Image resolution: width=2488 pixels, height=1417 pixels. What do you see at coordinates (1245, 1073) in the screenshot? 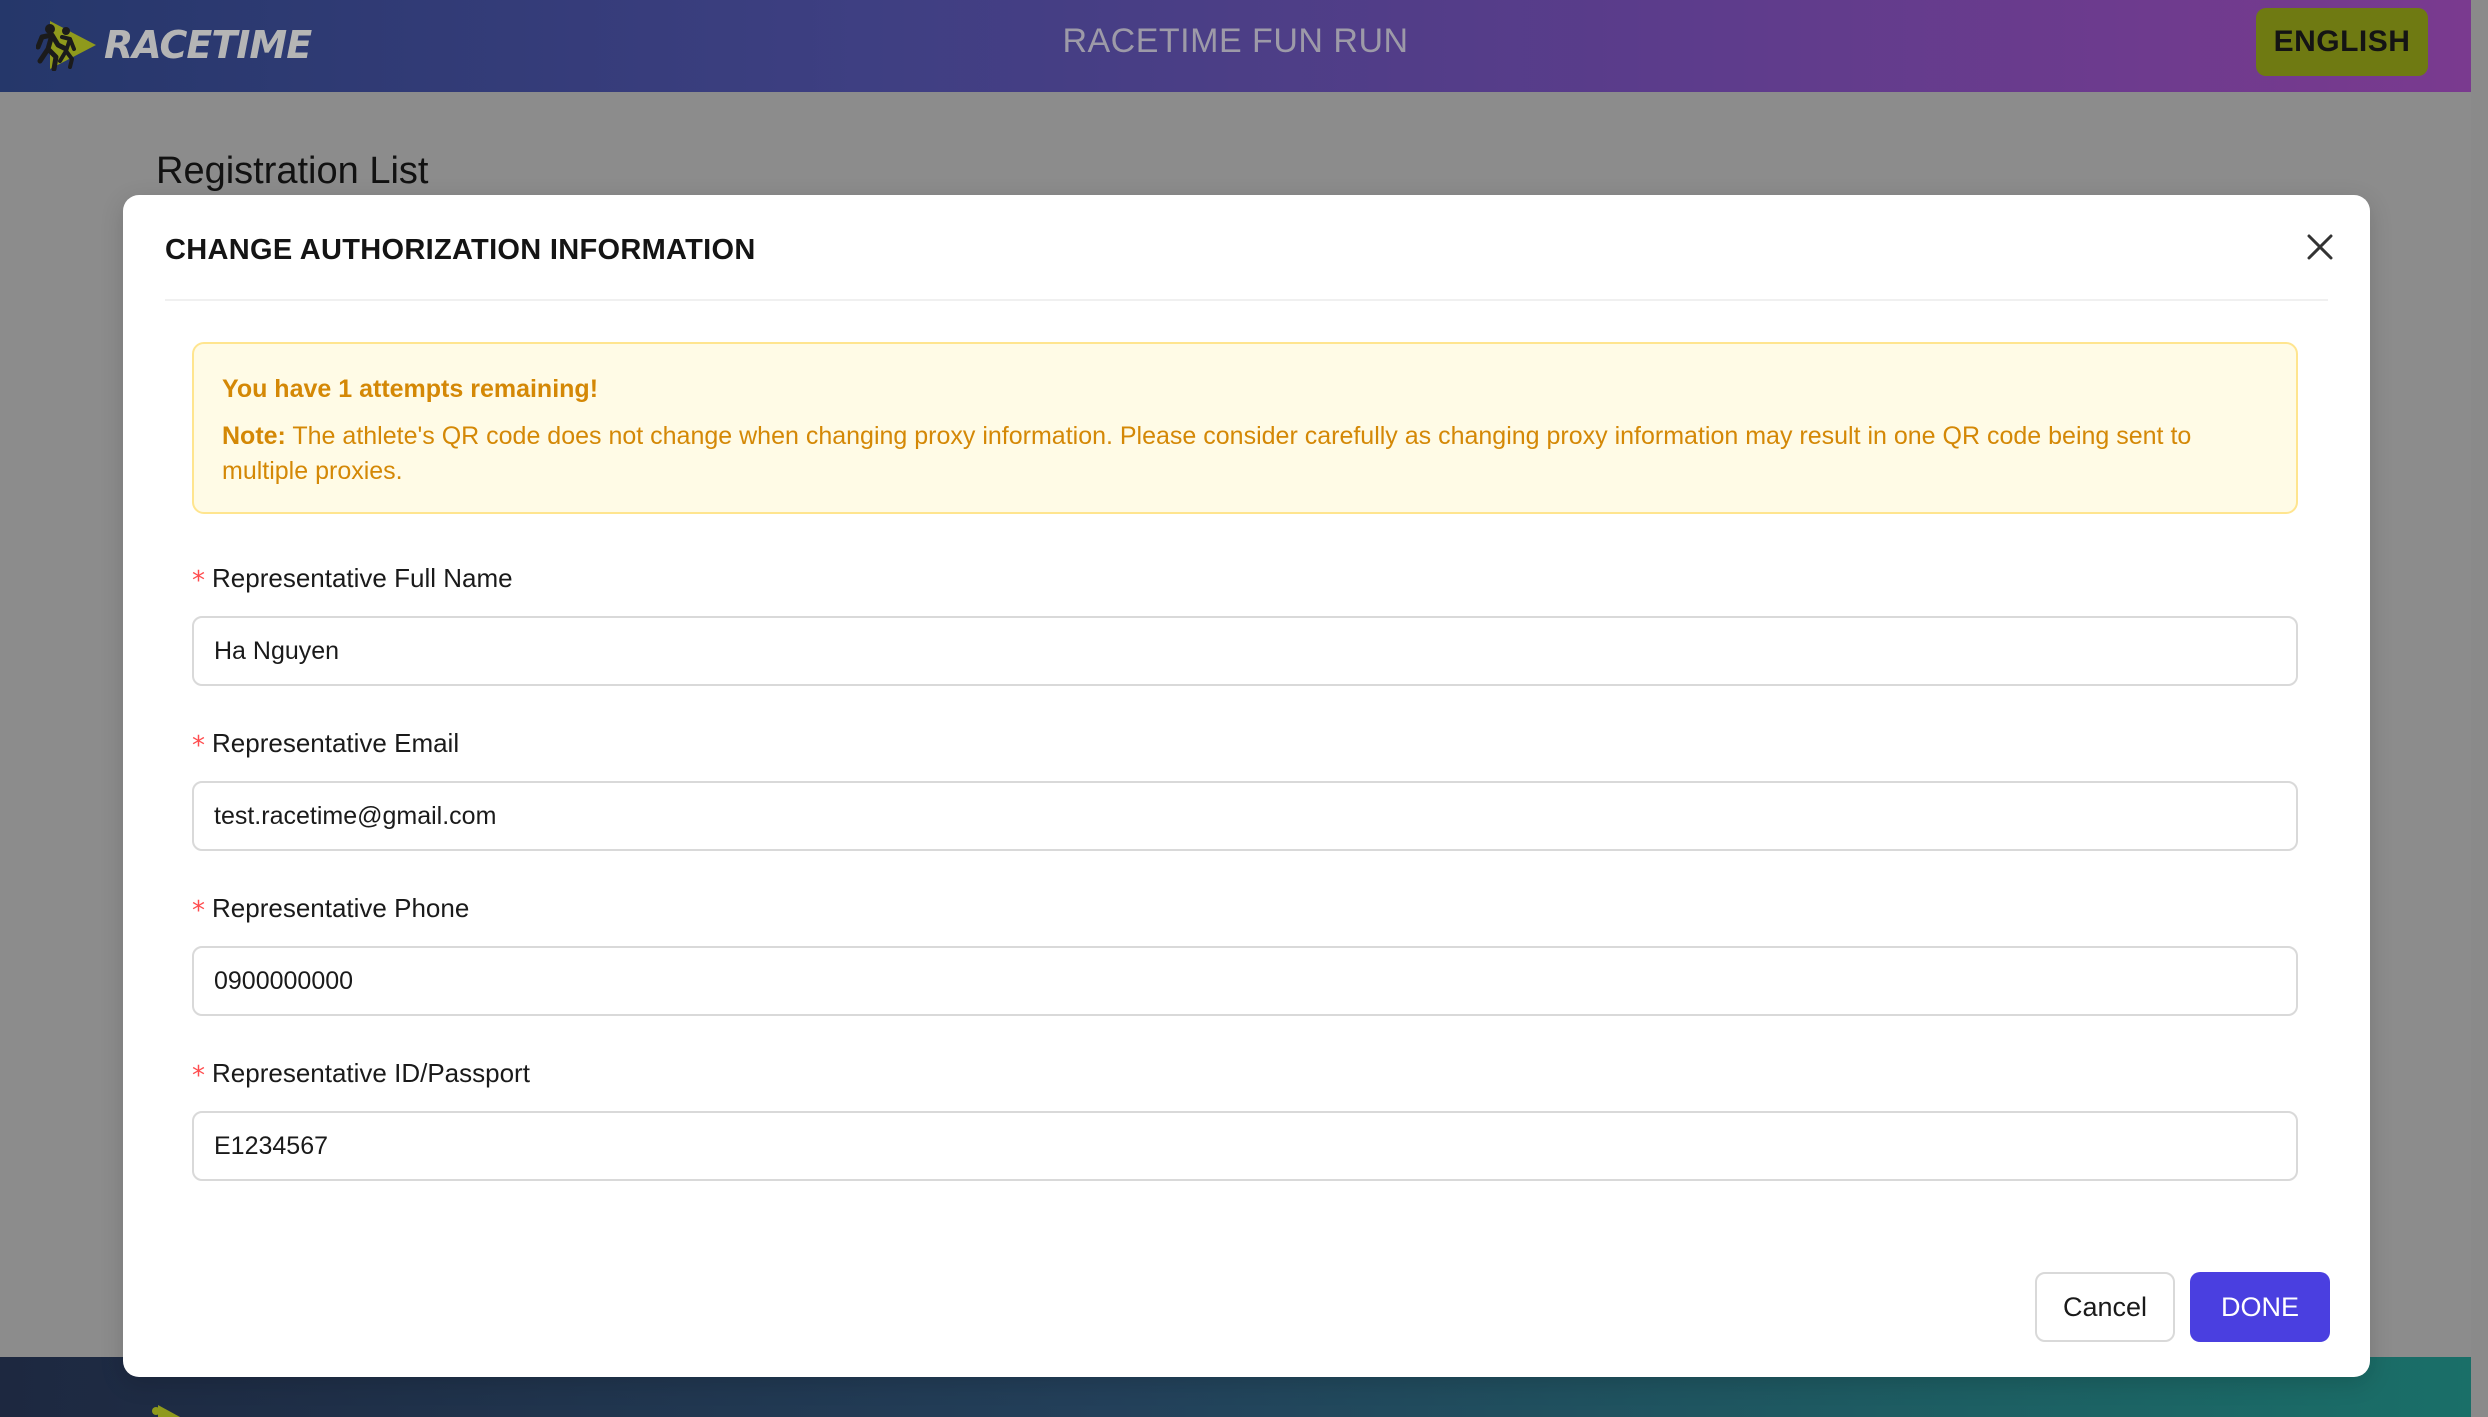
I see `field-label: * Representative ID/Passport` at bounding box center [1245, 1073].